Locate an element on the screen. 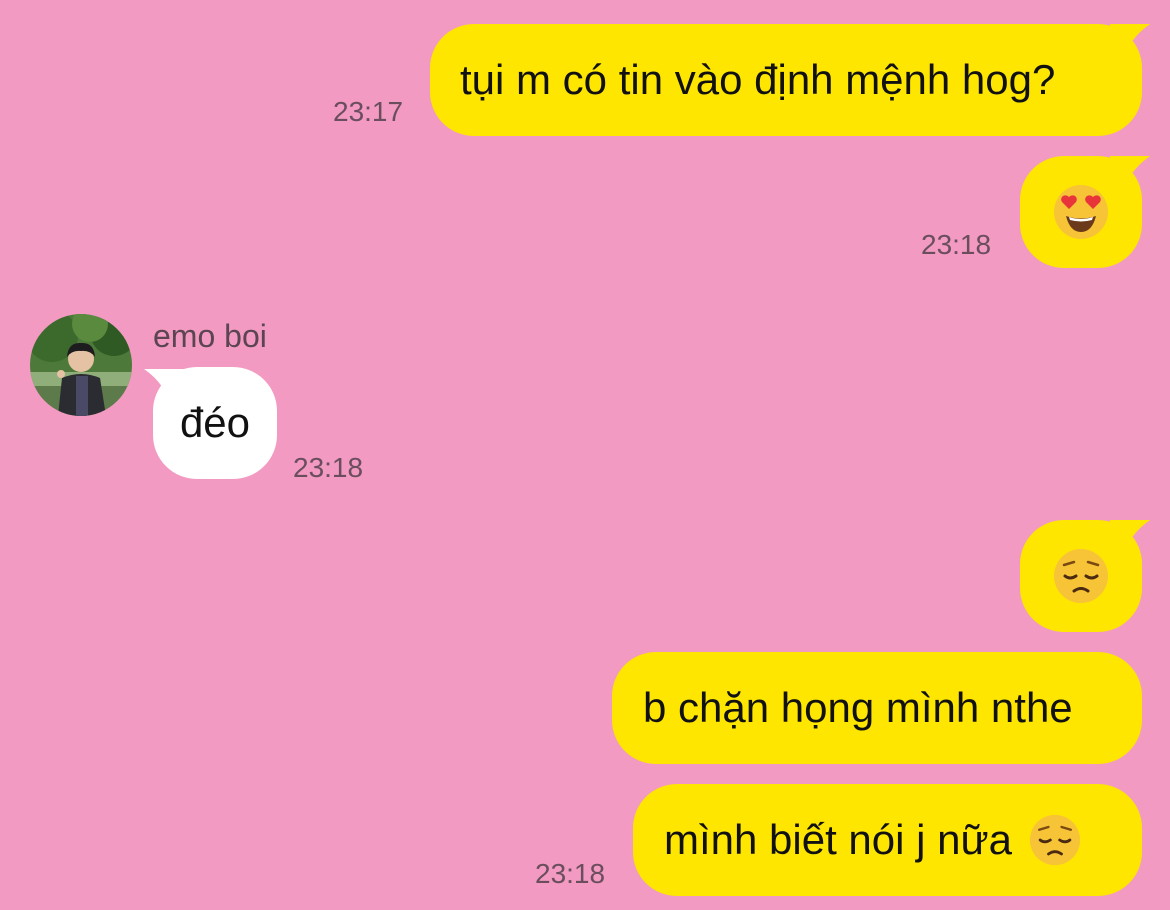 This screenshot has height=910, width=1170. message-text: tụi m có tin vào định mệnh hog? is located at coordinates (758, 79).